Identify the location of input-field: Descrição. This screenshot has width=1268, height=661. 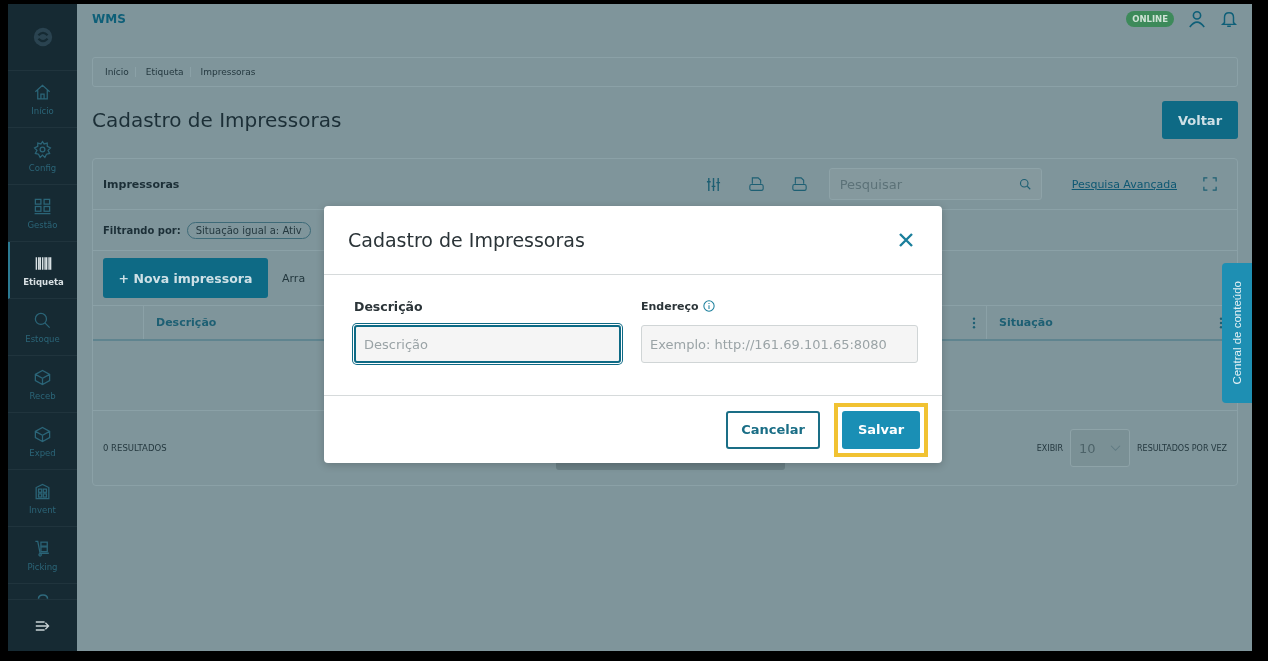
(487, 344).